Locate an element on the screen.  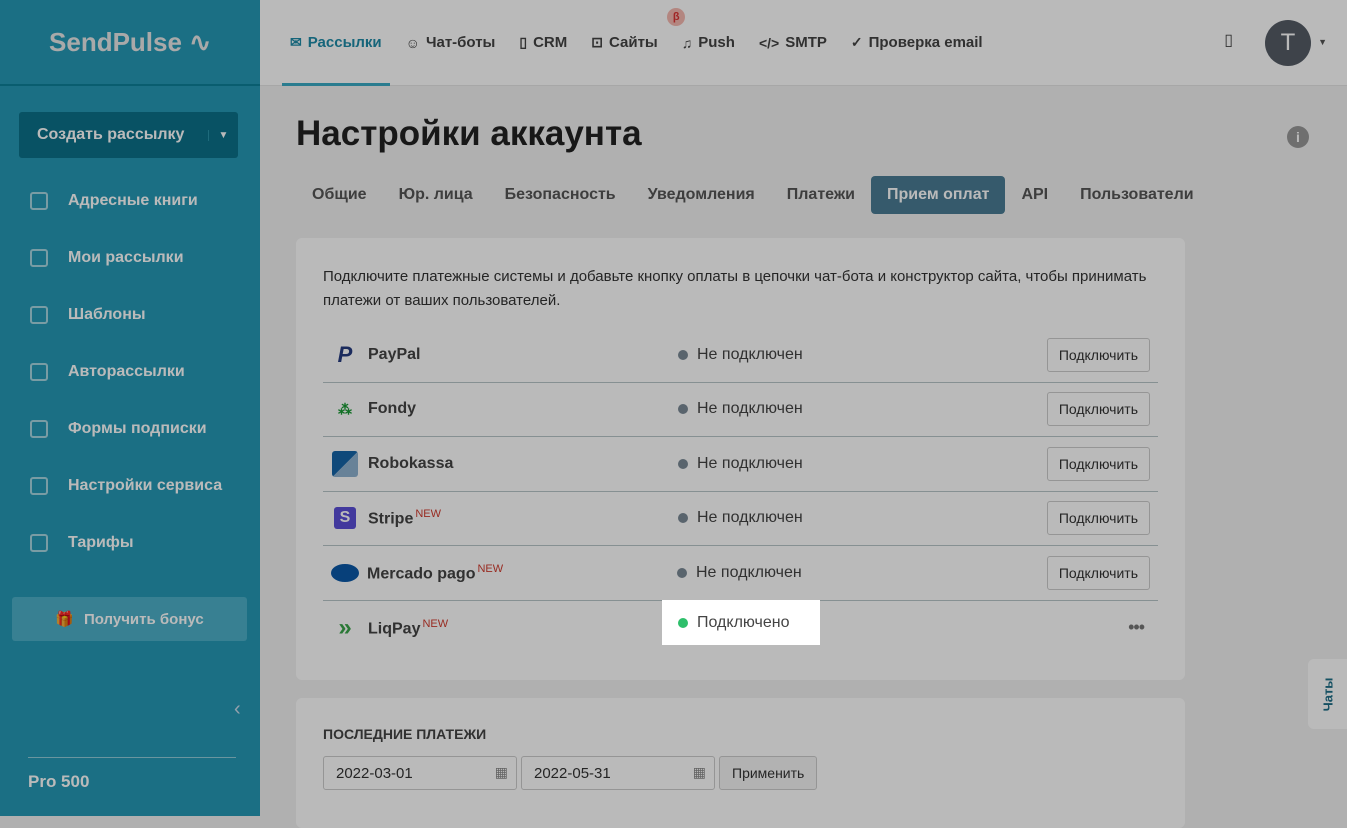
nav-crm: ▯ CRM is located at coordinates (543, 43).